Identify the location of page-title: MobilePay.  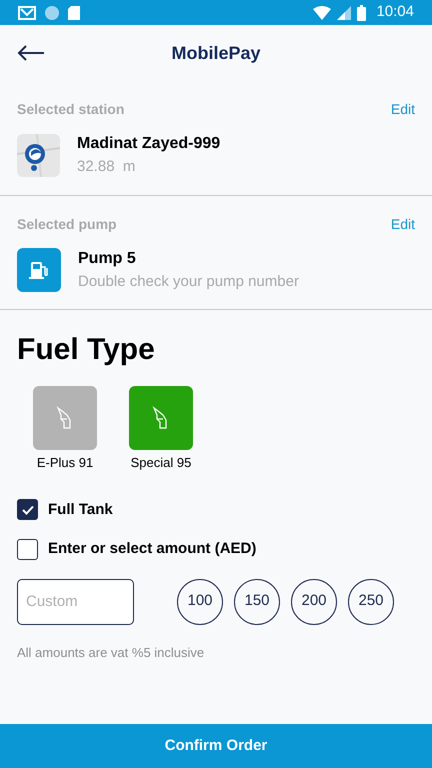
(216, 53).